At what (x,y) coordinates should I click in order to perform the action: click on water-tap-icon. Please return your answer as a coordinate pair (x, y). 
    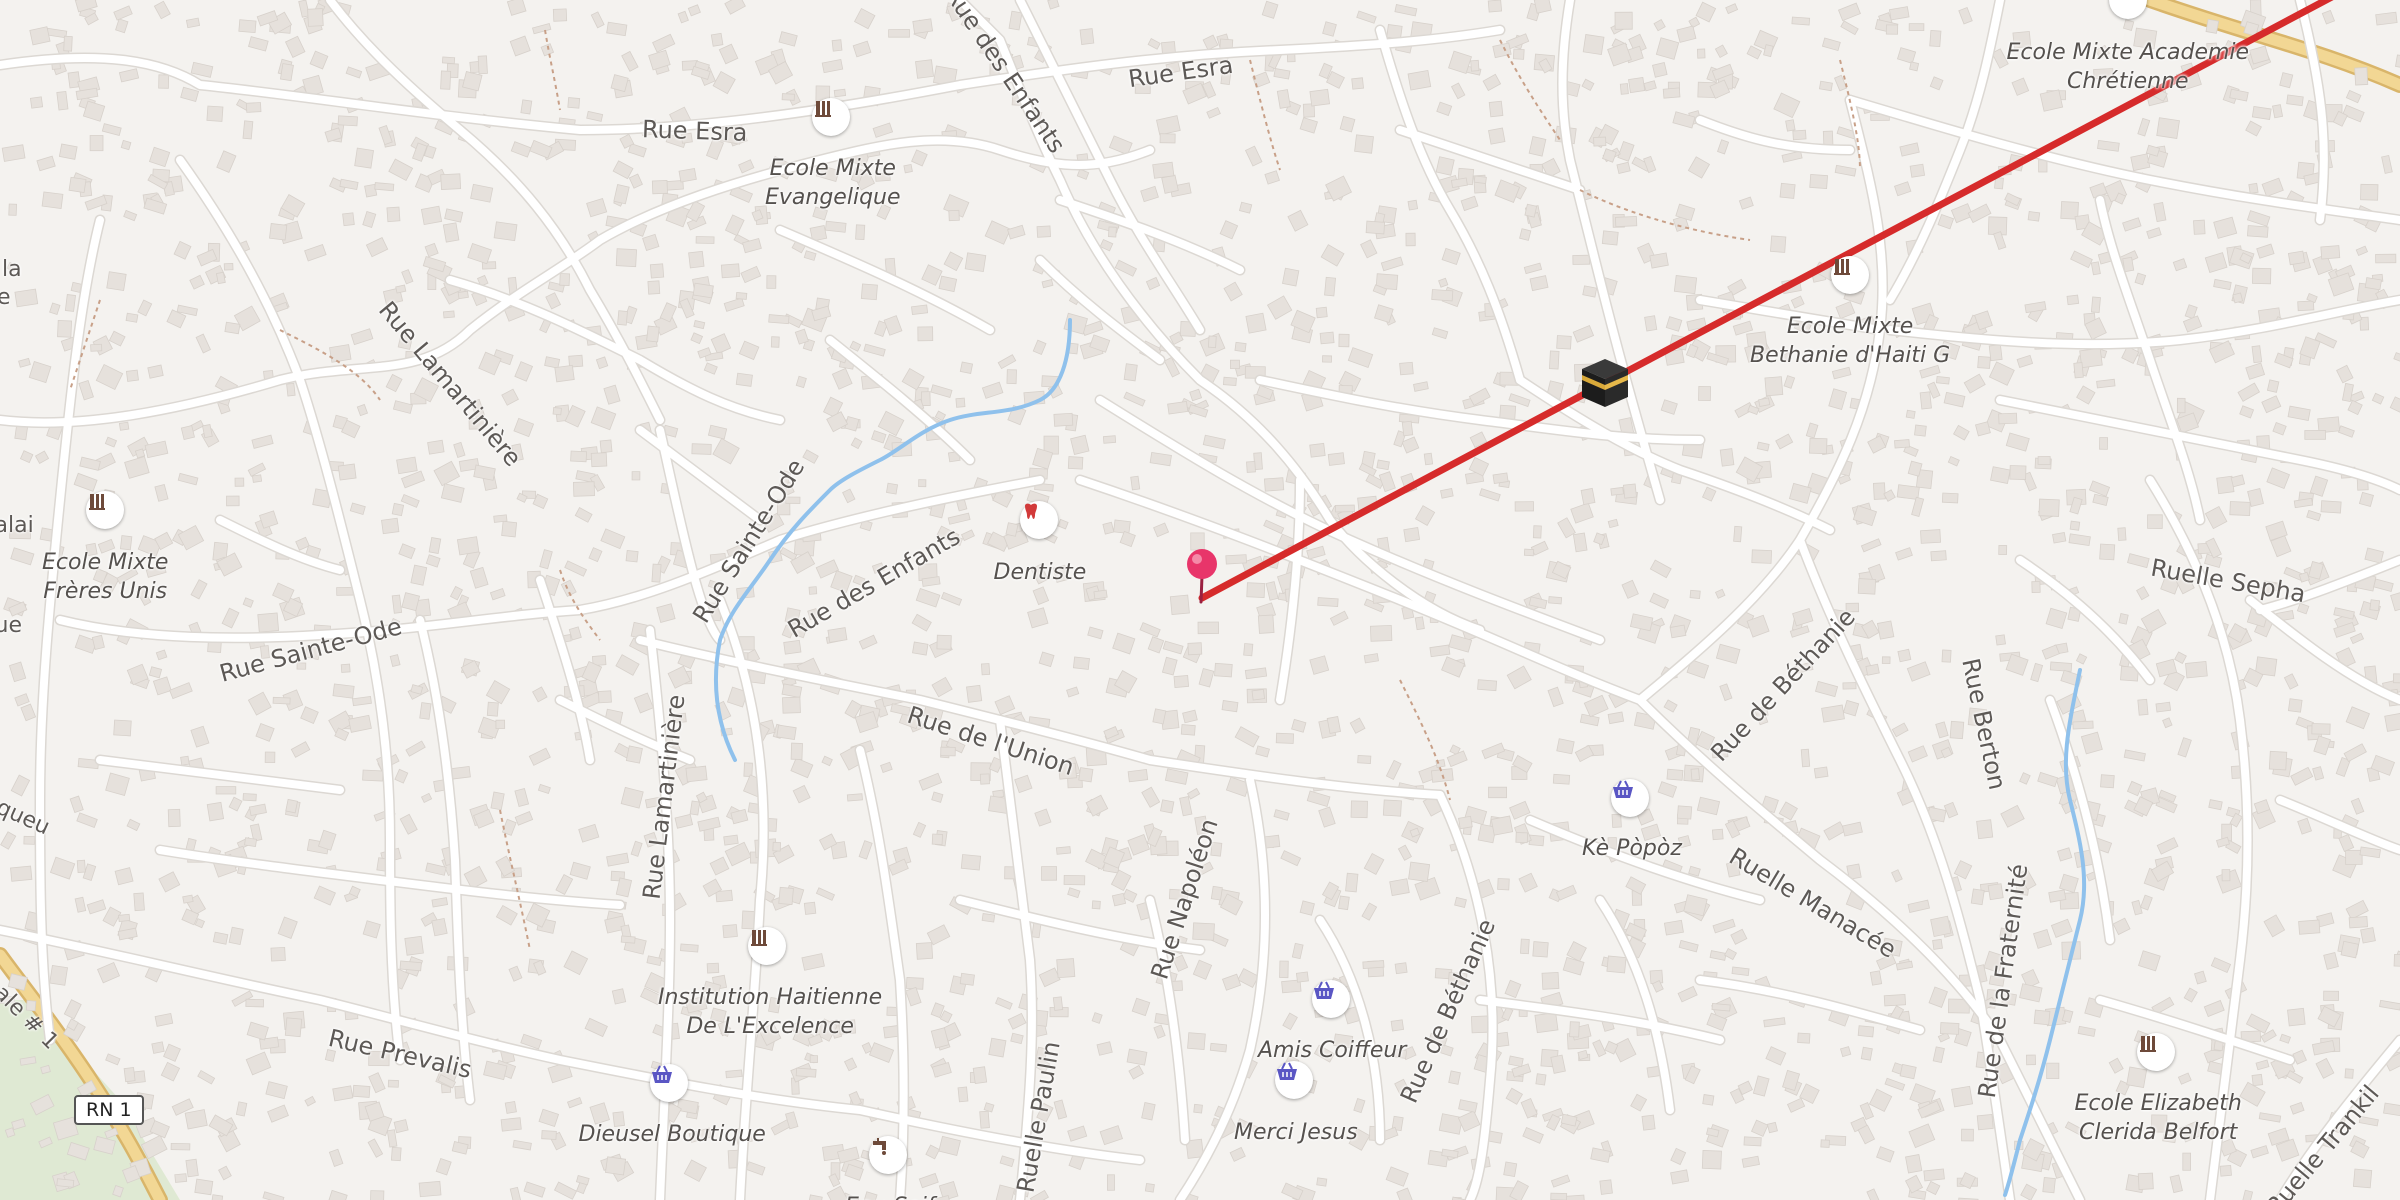
    Looking at the image, I should click on (888, 1155).